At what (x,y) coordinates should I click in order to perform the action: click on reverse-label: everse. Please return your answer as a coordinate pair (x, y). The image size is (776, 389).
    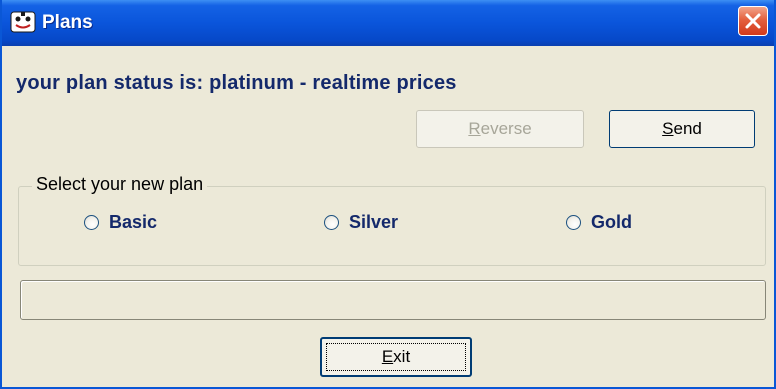
    Looking at the image, I should click on (506, 128).